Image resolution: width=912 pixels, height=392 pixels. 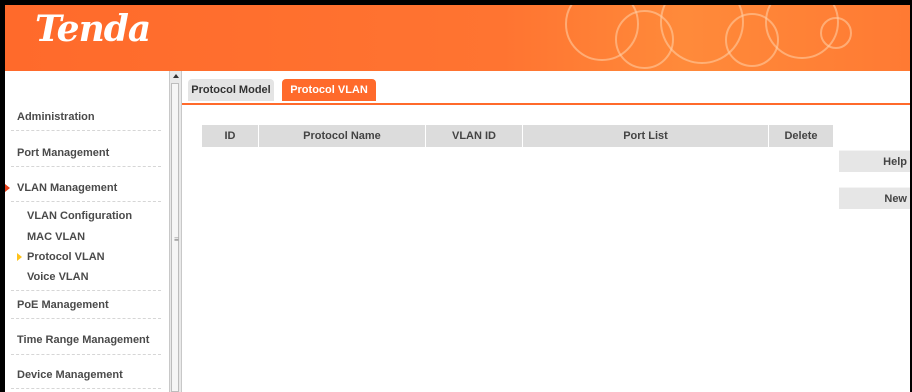 What do you see at coordinates (342, 136) in the screenshot?
I see `column-header-protocol-name: Protocol Name` at bounding box center [342, 136].